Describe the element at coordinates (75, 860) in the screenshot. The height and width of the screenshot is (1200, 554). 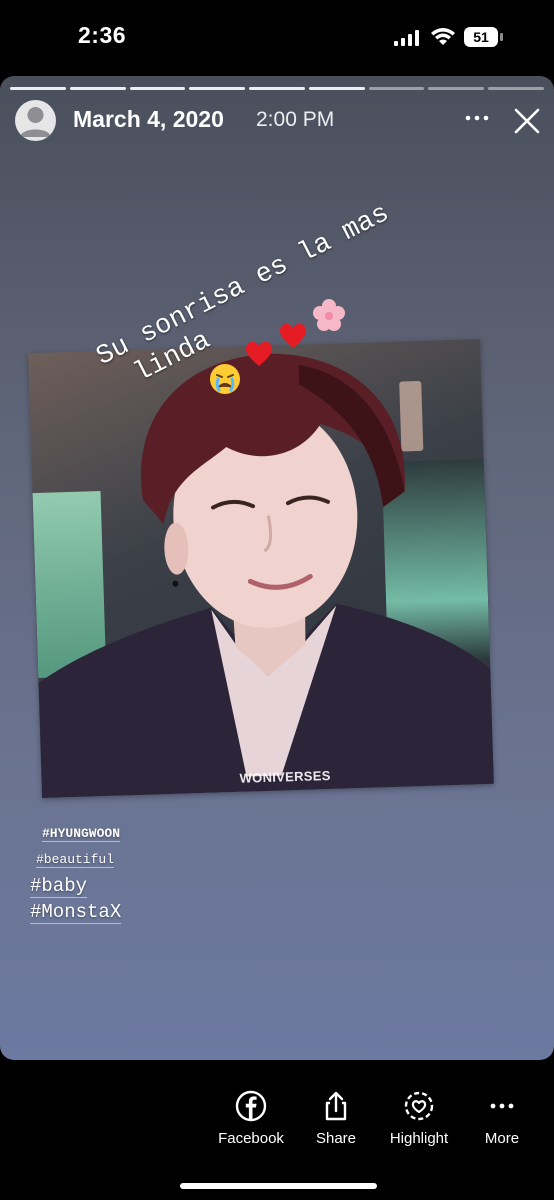
I see `hashtag: #beautiful` at that location.